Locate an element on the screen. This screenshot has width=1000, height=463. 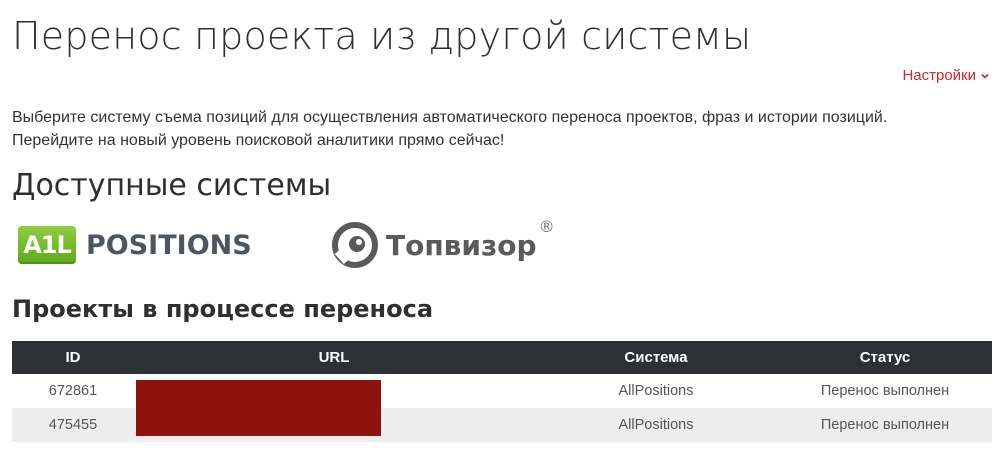
system-allpositions: A1L POSITIONS is located at coordinates (135, 245).